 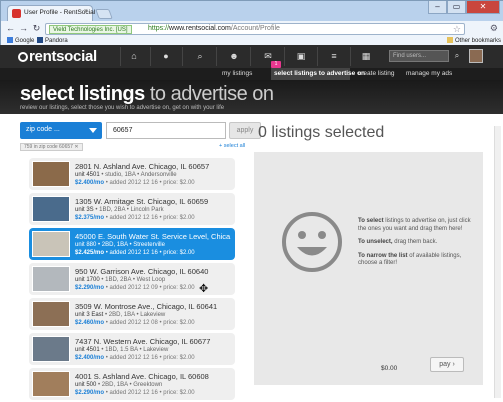 I want to click on search-listings-icon: ⌕, so click(x=200, y=56).